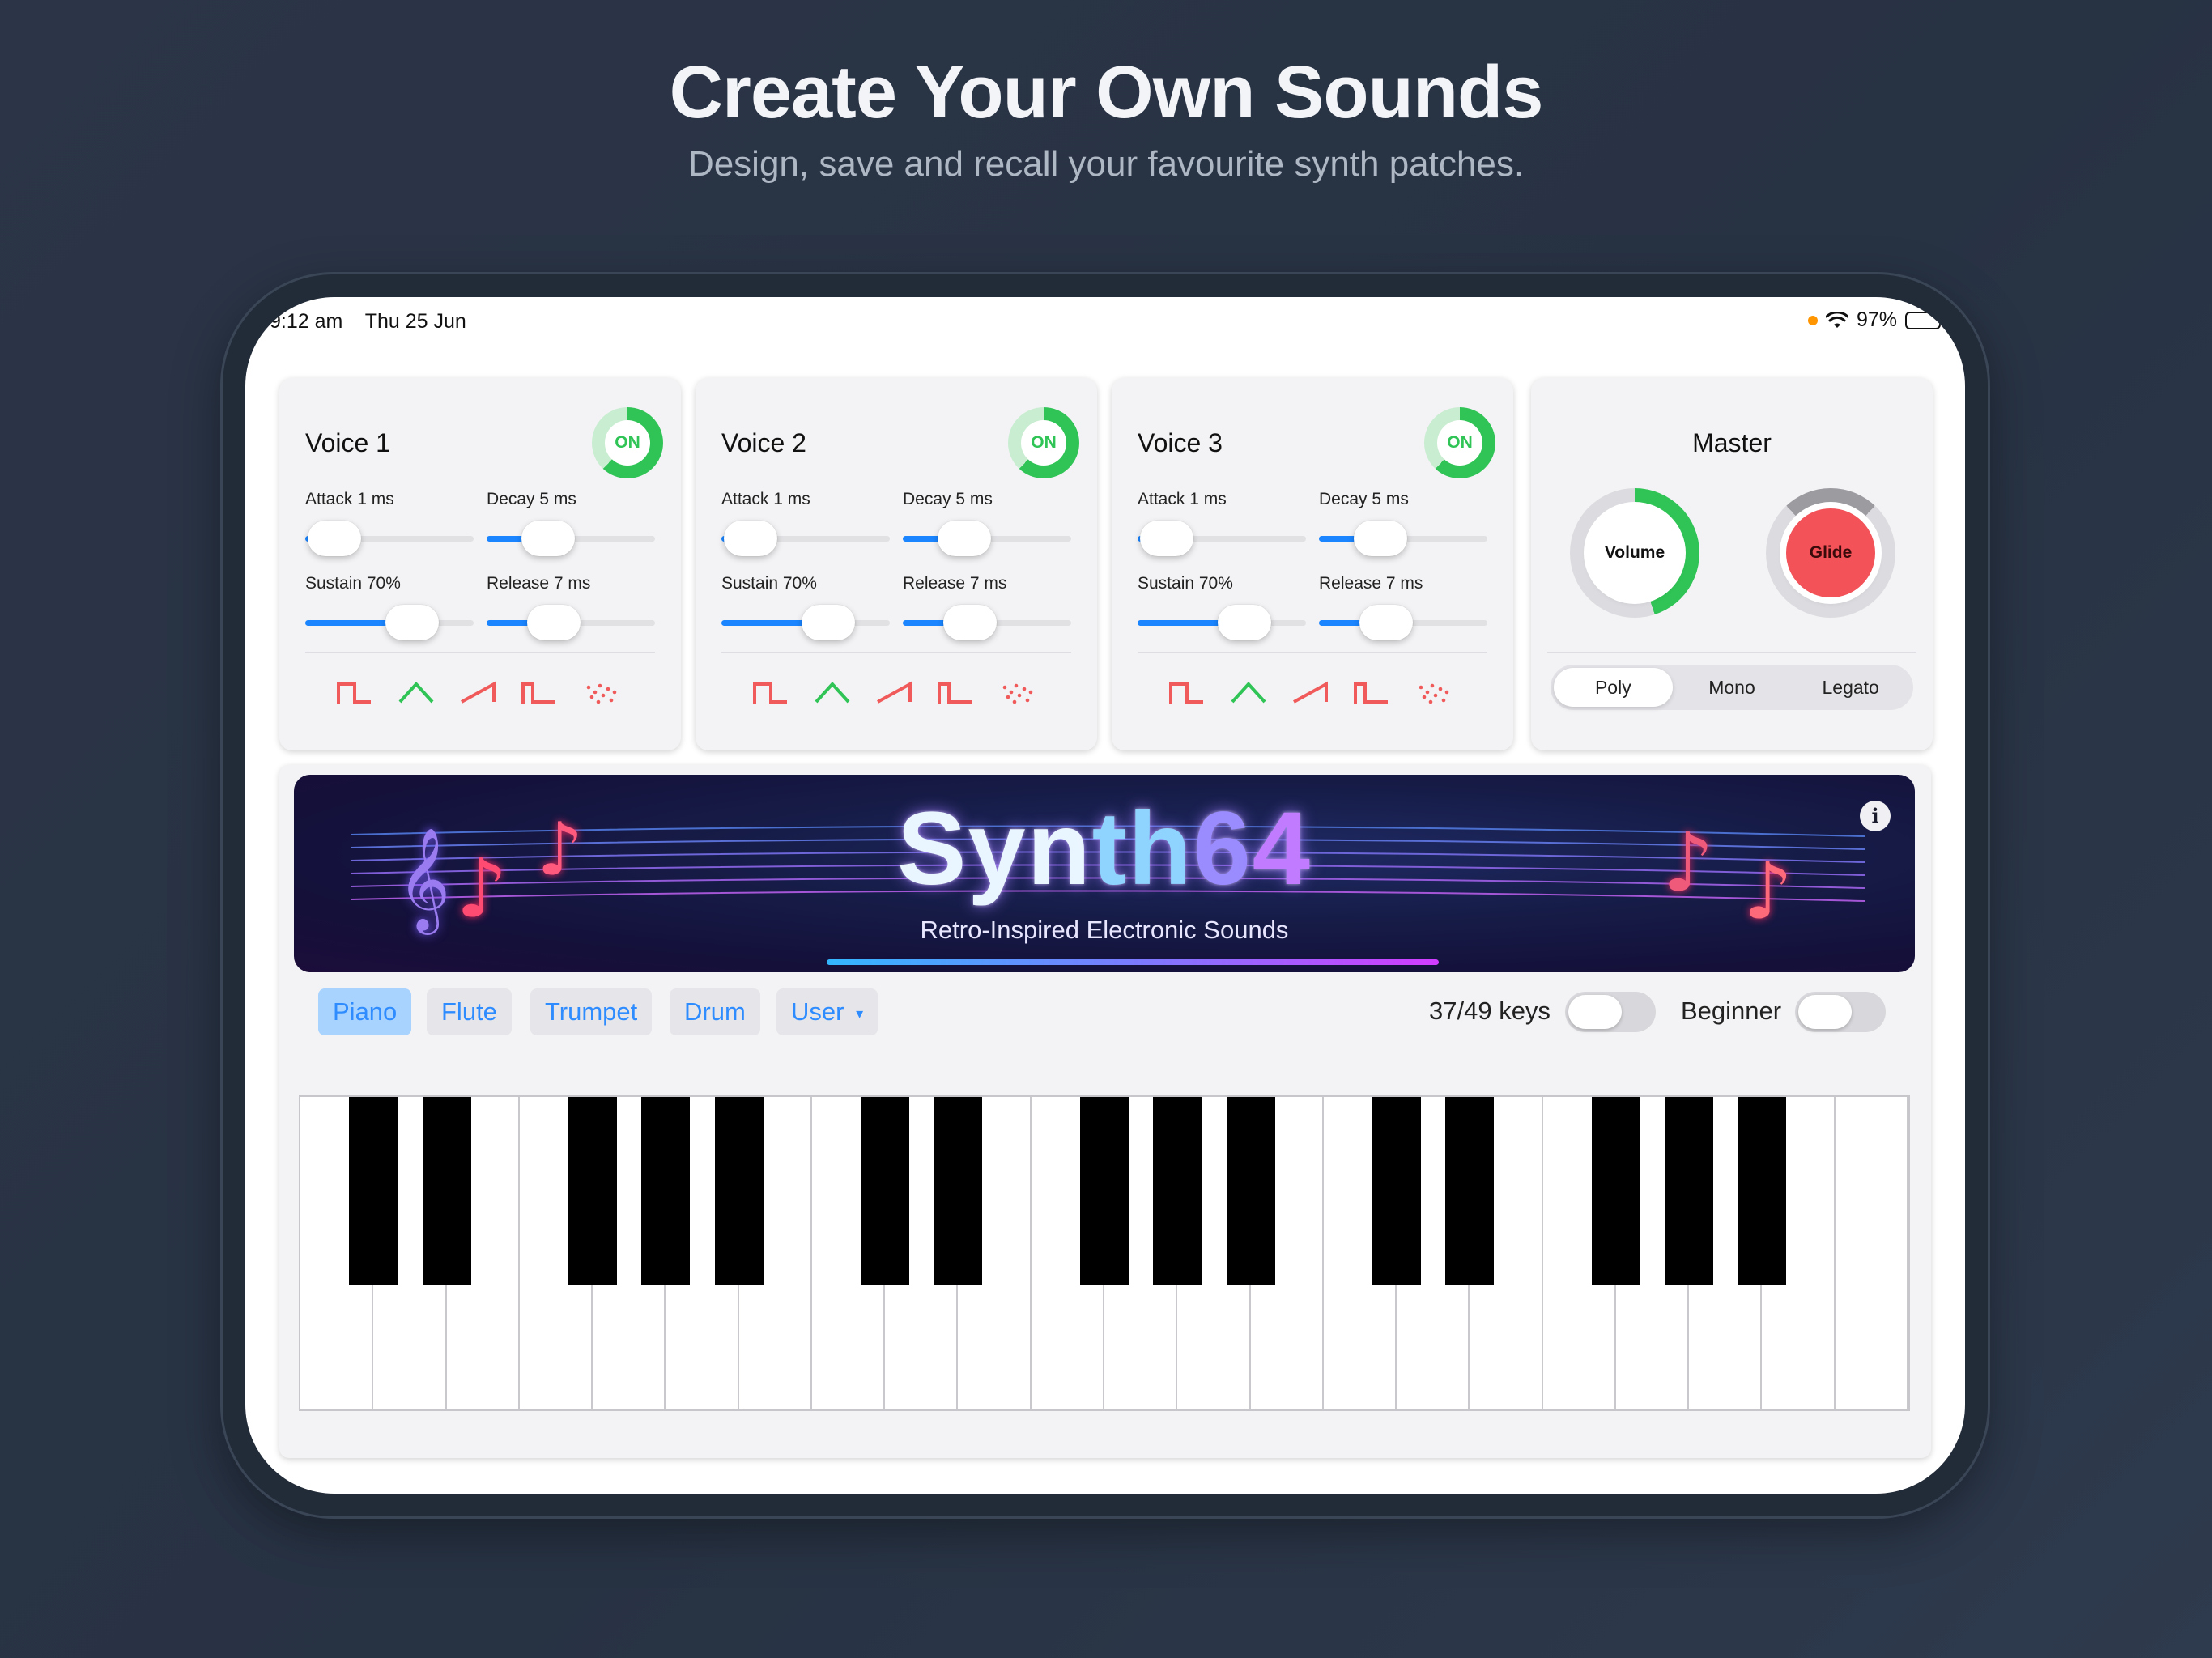  What do you see at coordinates (1106, 92) in the screenshot?
I see `marketing-headline: Create Your Own Sounds` at bounding box center [1106, 92].